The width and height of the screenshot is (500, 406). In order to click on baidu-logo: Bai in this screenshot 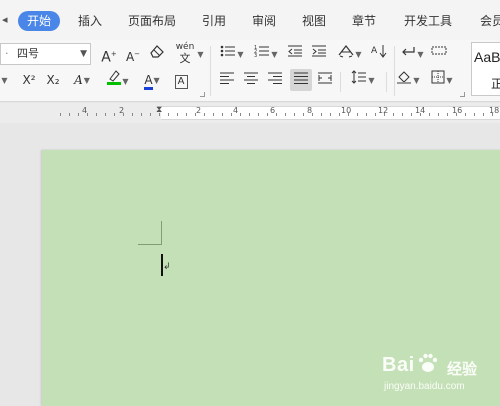, I will do `click(398, 365)`.